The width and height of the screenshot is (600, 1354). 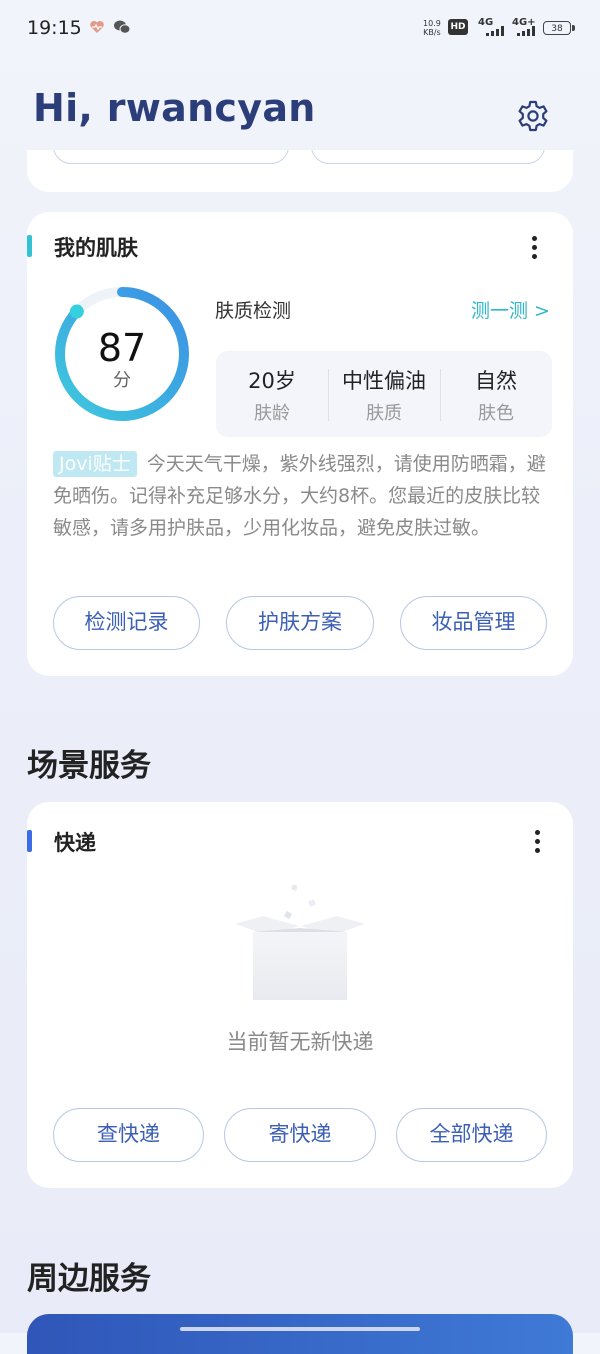 I want to click on status-time: 19:15, so click(x=54, y=28).